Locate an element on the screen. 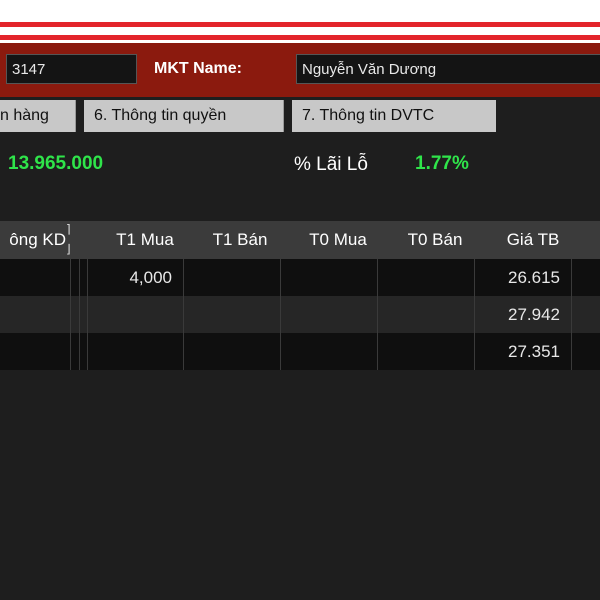 This screenshot has height=600, width=600. column-header-t0-mua: T0 Mua is located at coordinates (338, 240).